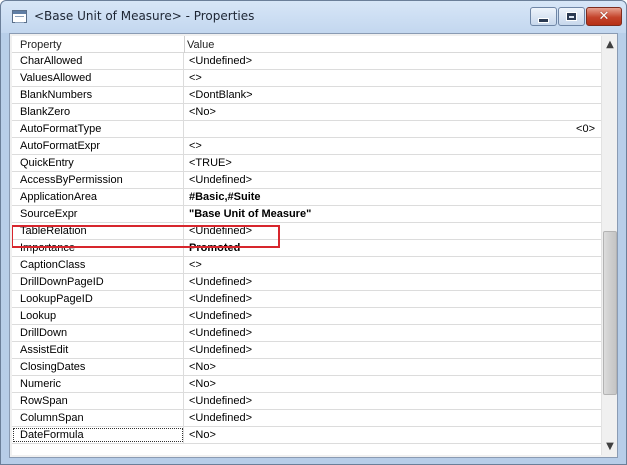  What do you see at coordinates (98, 146) in the screenshot?
I see `property-name-cell: AutoFormatExpr` at bounding box center [98, 146].